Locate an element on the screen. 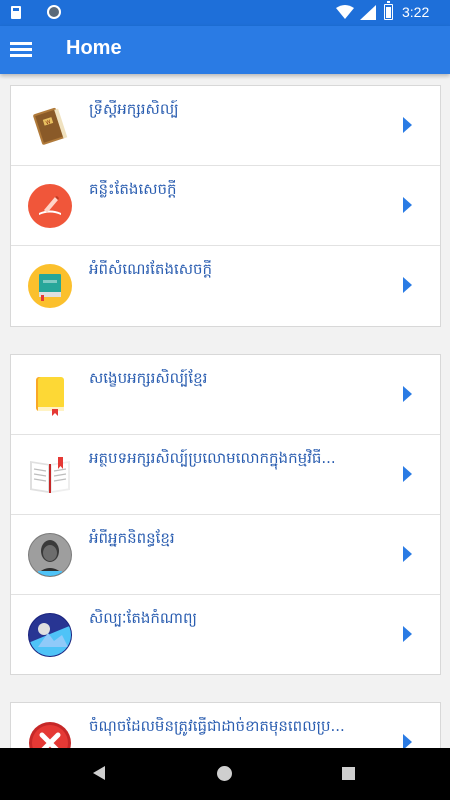  home-icon is located at coordinates (224, 773).